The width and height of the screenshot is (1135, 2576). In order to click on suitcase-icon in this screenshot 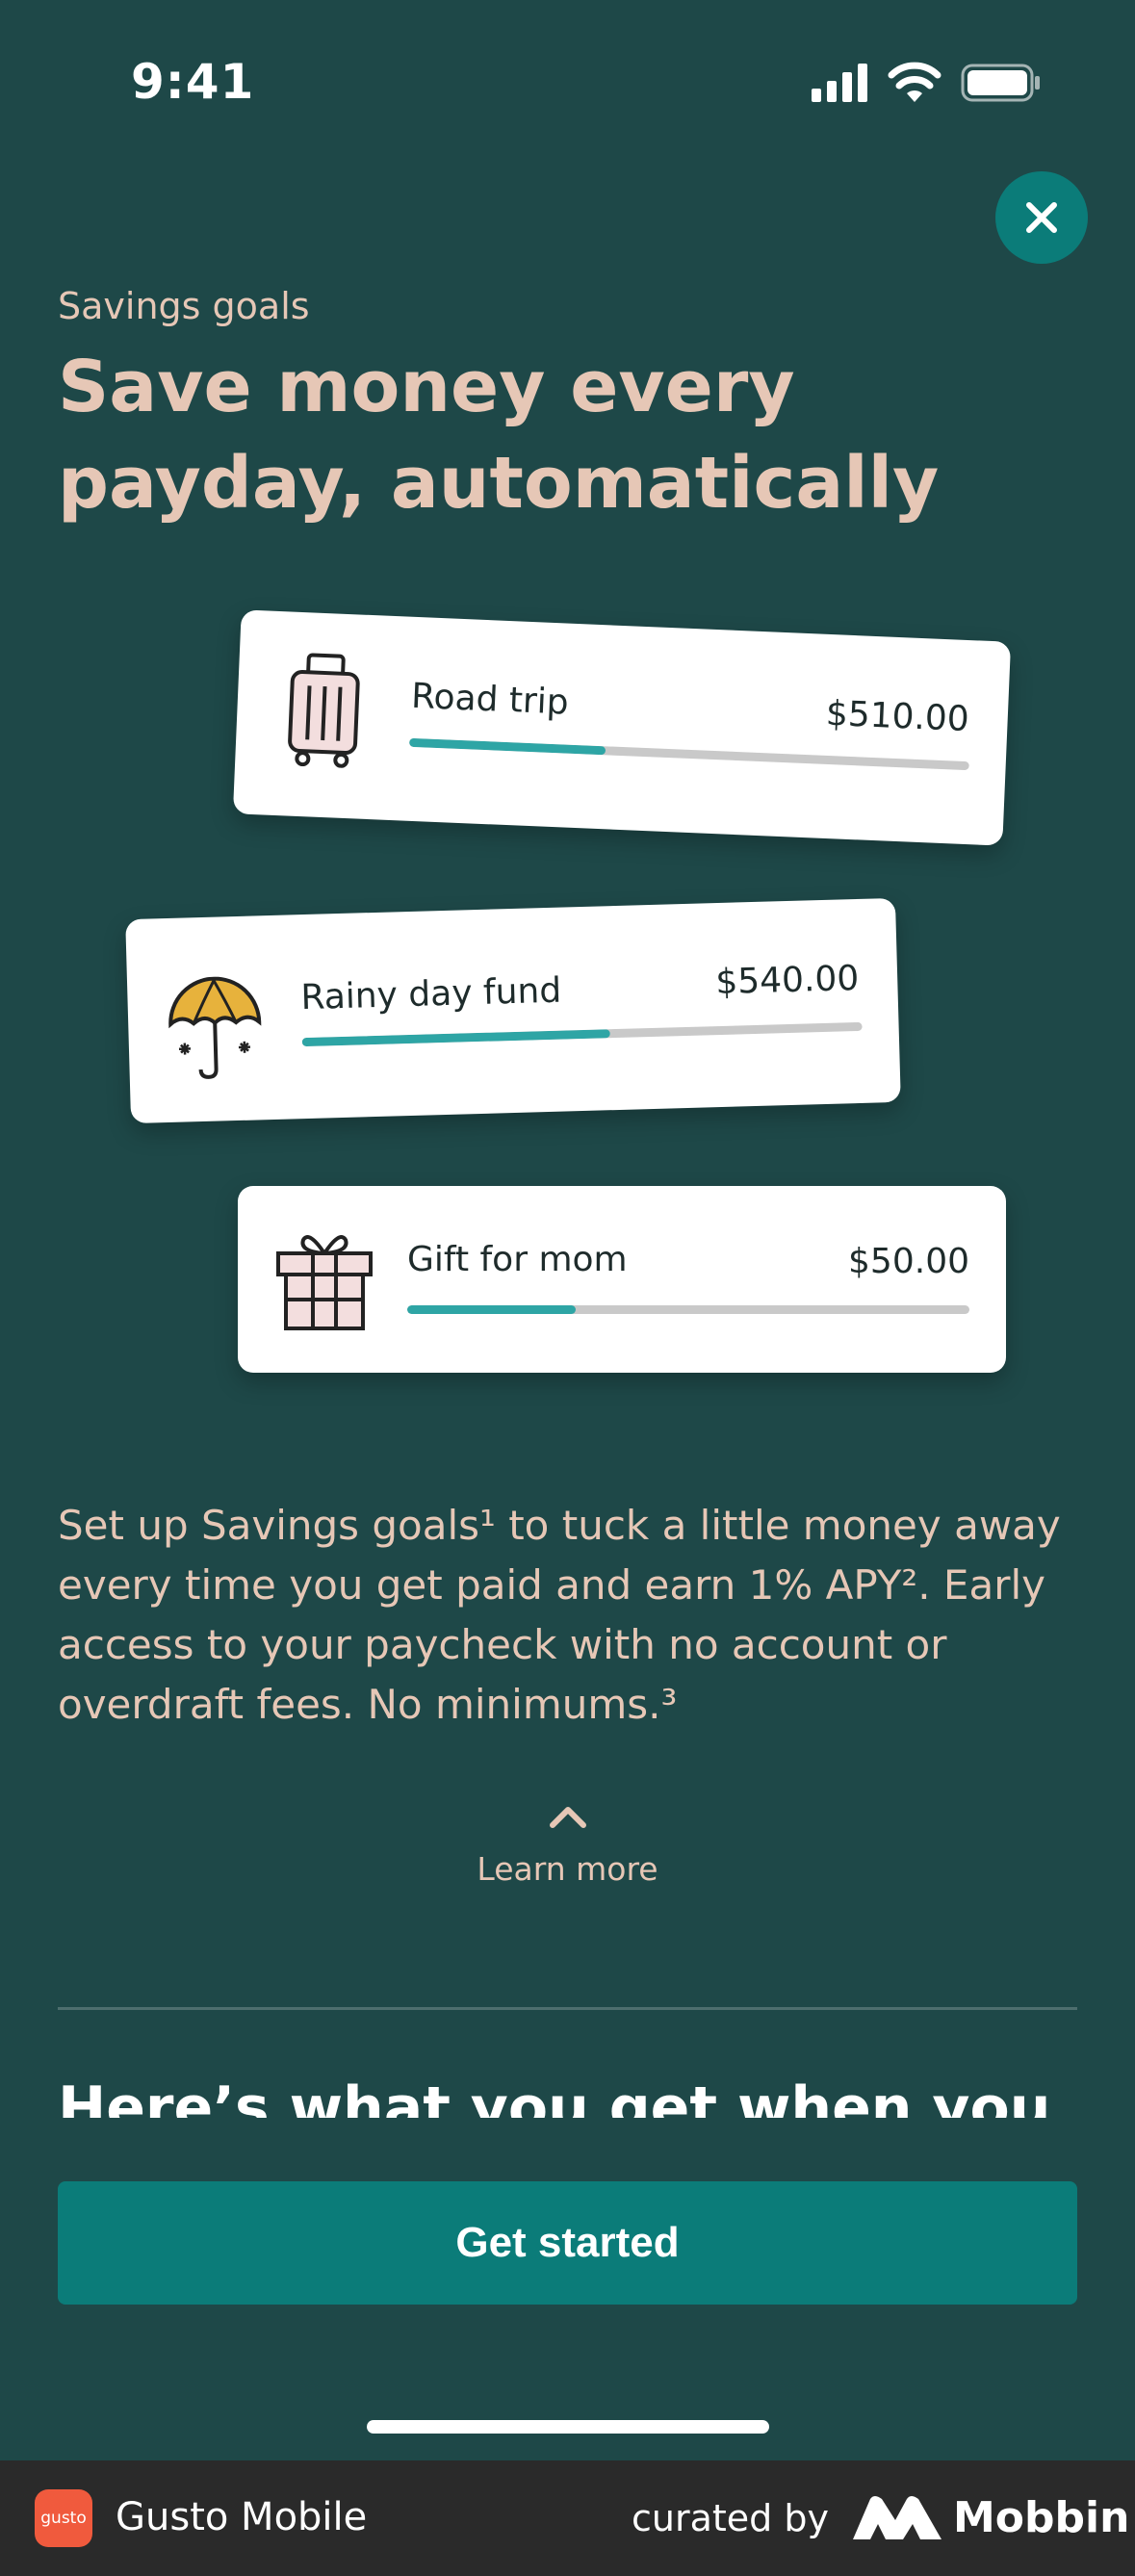, I will do `click(324, 711)`.